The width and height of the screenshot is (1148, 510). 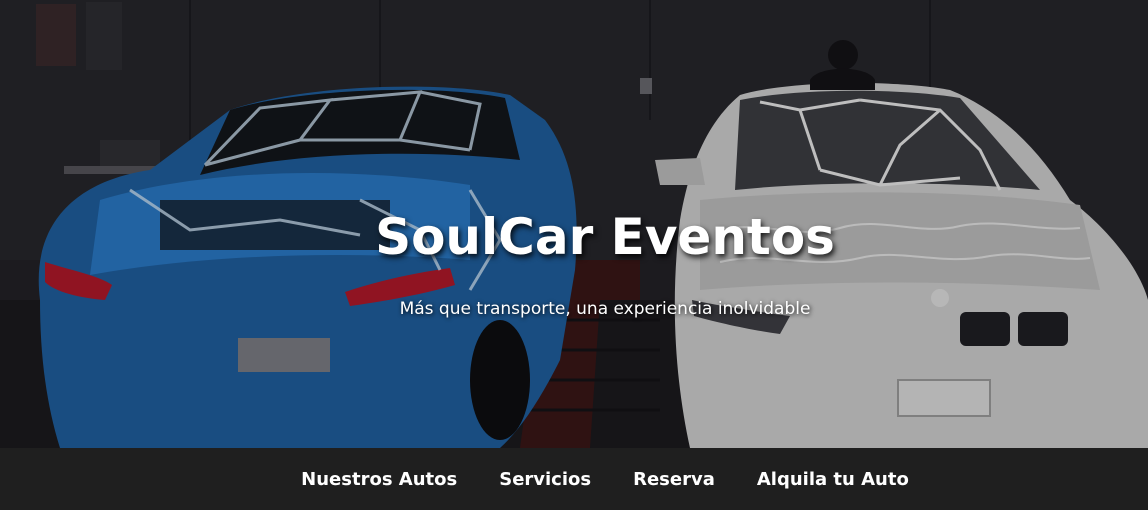 I want to click on nav-link-servicios: Servicios, so click(x=545, y=479).